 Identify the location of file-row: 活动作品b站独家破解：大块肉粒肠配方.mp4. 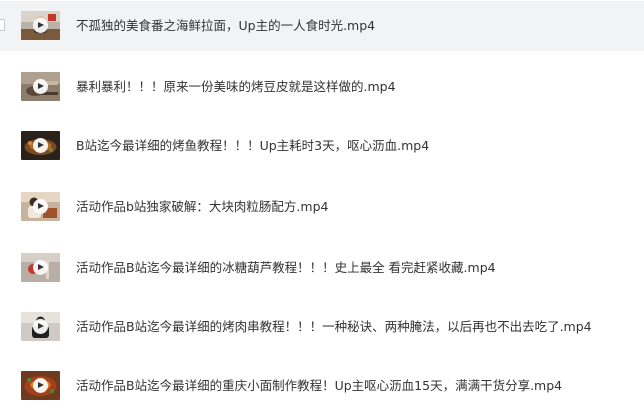
(322, 207).